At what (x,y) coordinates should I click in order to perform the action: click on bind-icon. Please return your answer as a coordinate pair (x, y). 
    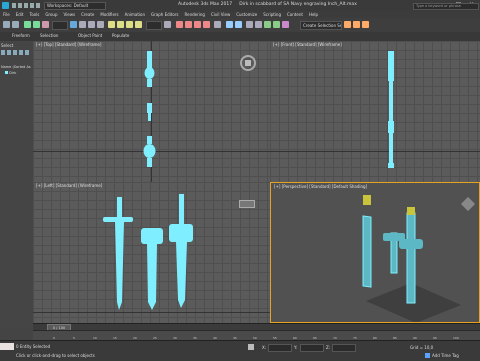
    Looking at the image, I should click on (45, 24).